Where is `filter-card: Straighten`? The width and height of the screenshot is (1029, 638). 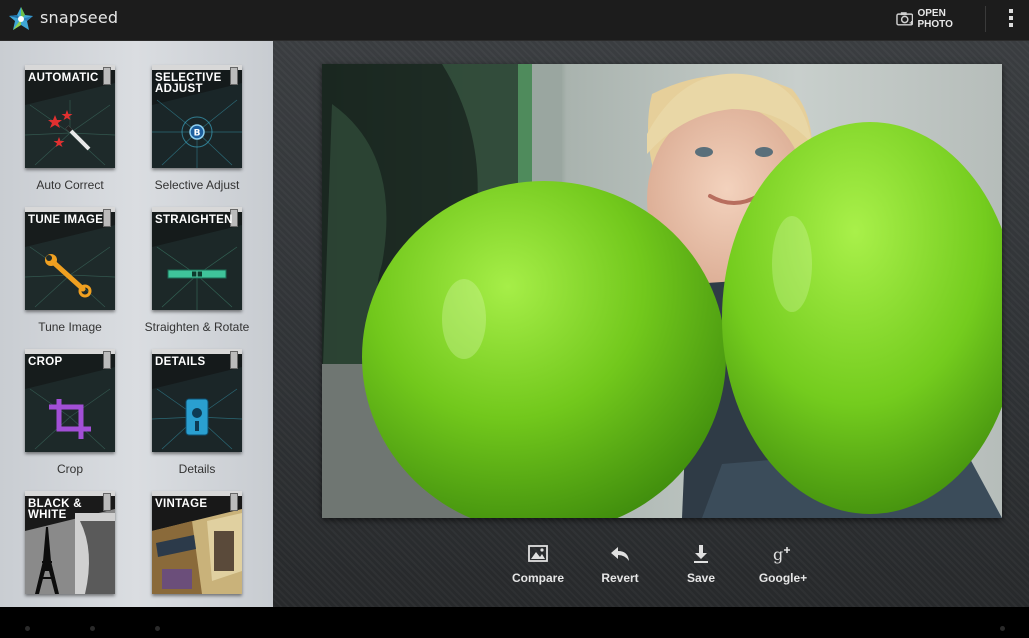
filter-card: Straighten is located at coordinates (197, 258).